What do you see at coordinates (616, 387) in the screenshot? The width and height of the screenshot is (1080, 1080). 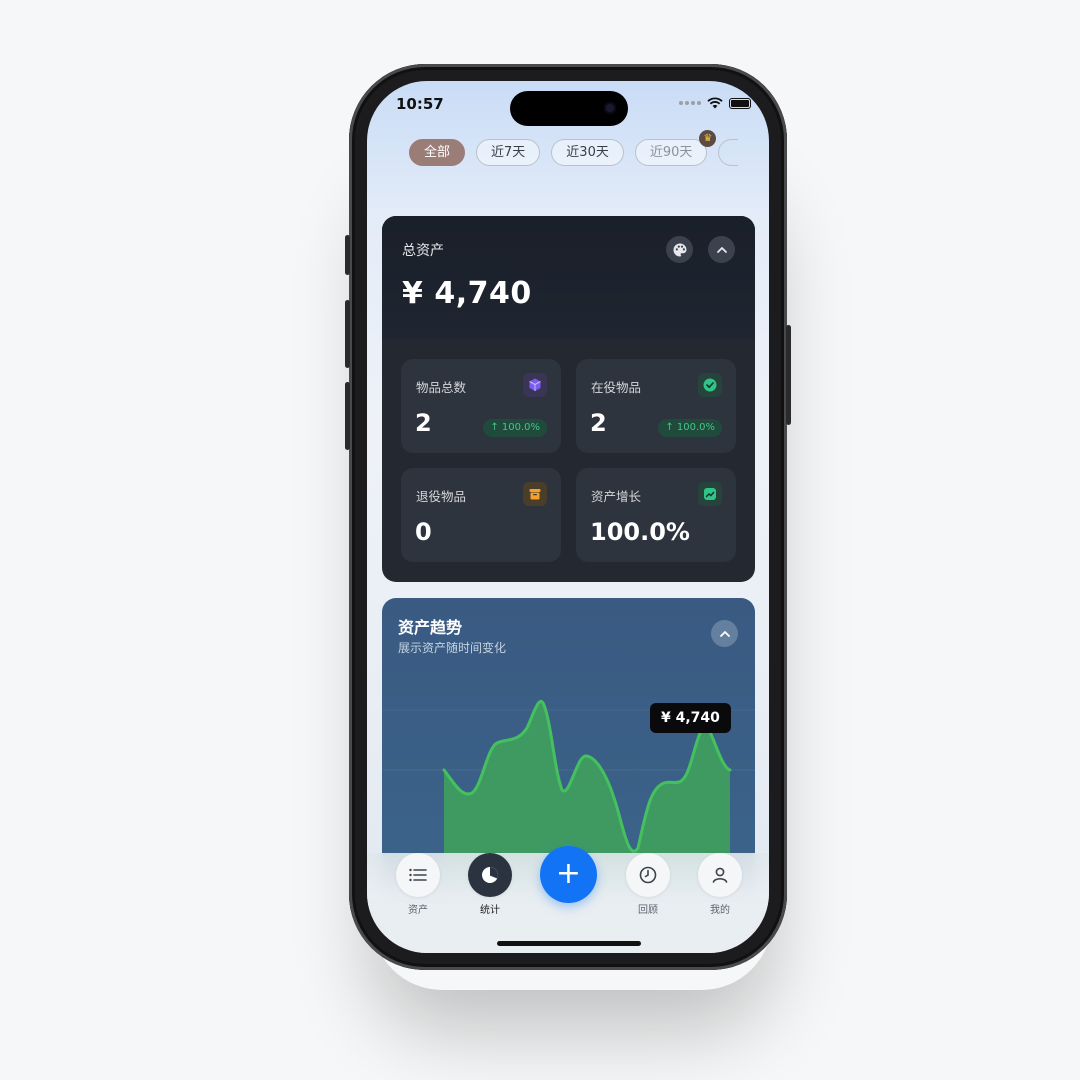 I see `stat-label: 在役物品` at bounding box center [616, 387].